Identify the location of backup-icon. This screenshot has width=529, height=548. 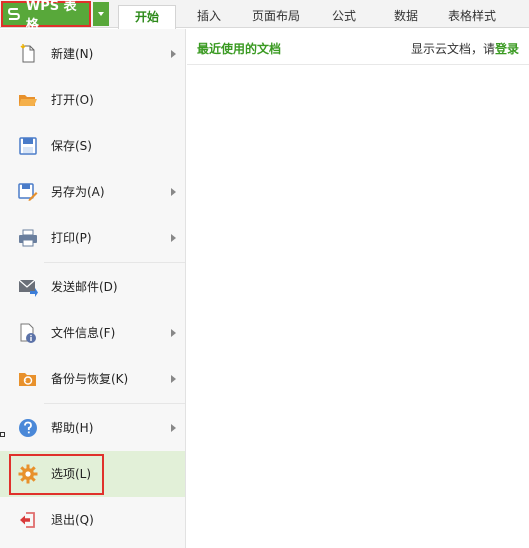
(27, 379).